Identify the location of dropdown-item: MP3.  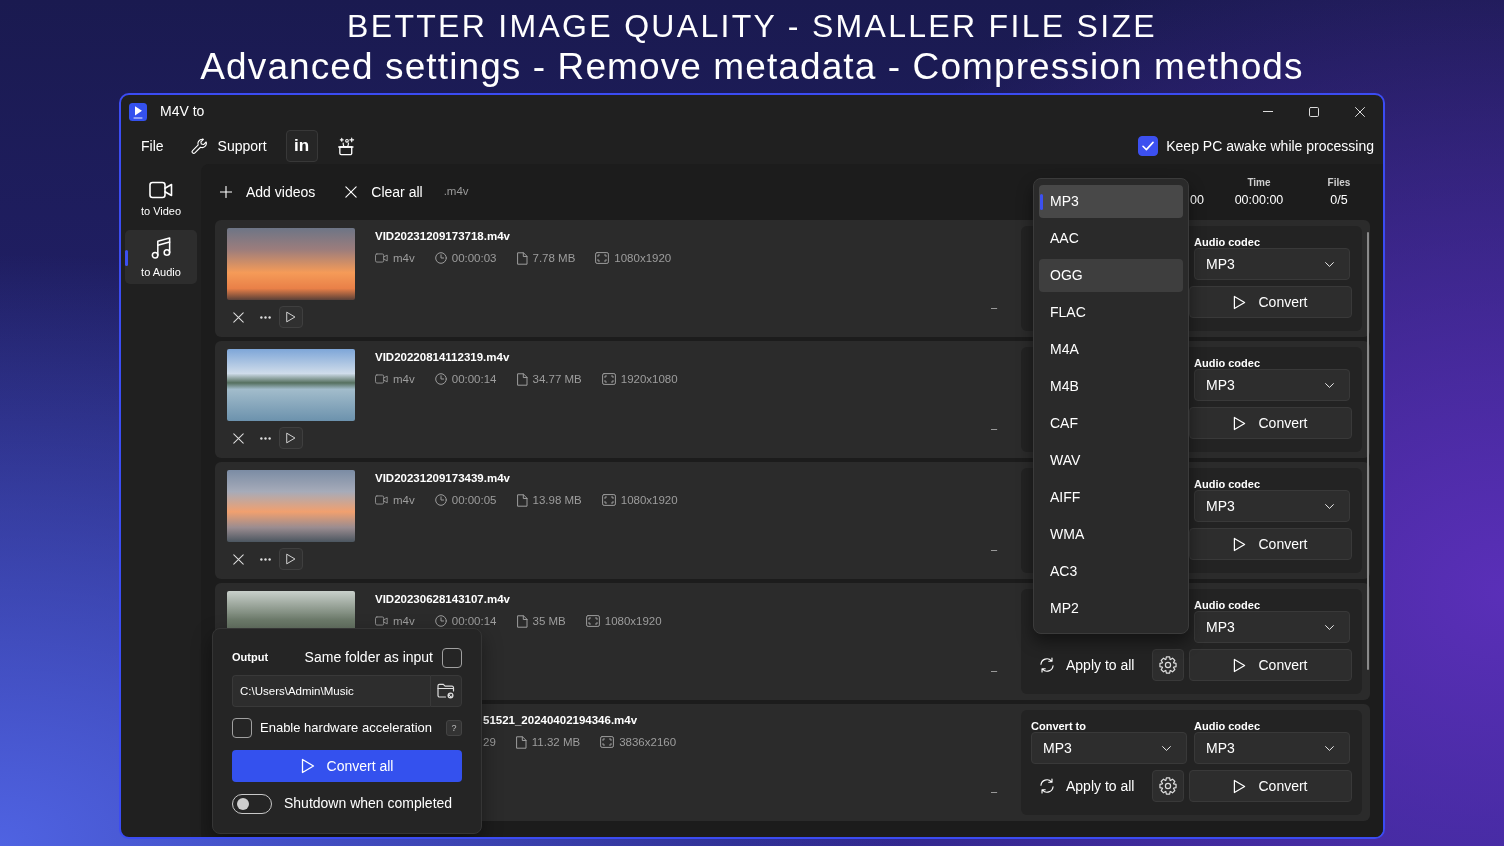
(1111, 201).